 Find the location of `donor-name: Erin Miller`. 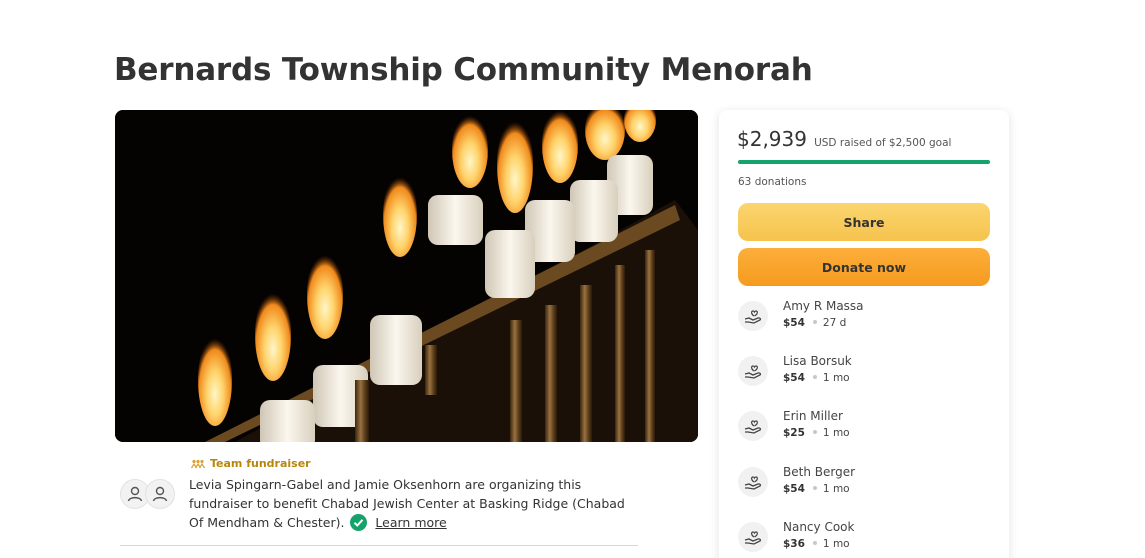

donor-name: Erin Miller is located at coordinates (813, 416).